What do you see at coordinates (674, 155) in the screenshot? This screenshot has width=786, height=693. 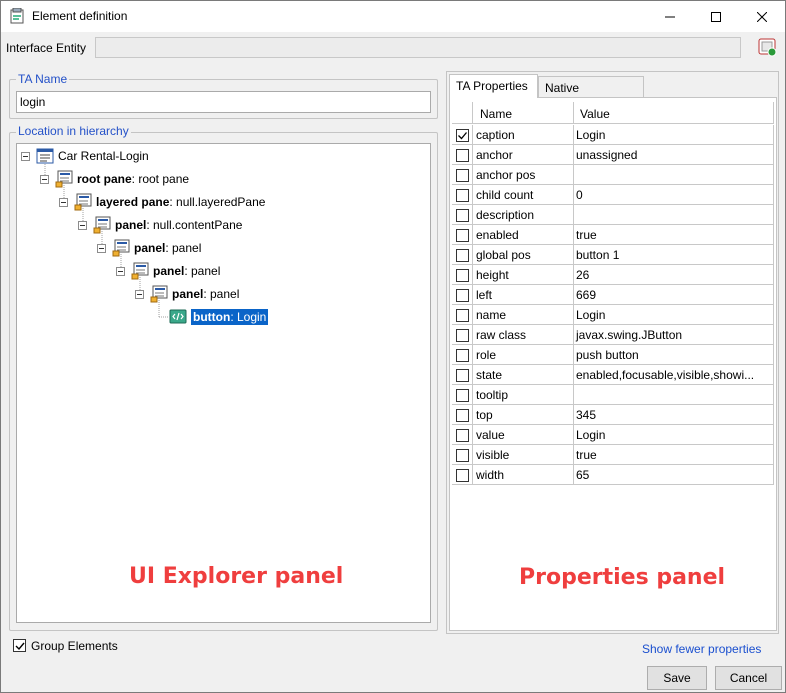 I see `property-value: unassigned` at bounding box center [674, 155].